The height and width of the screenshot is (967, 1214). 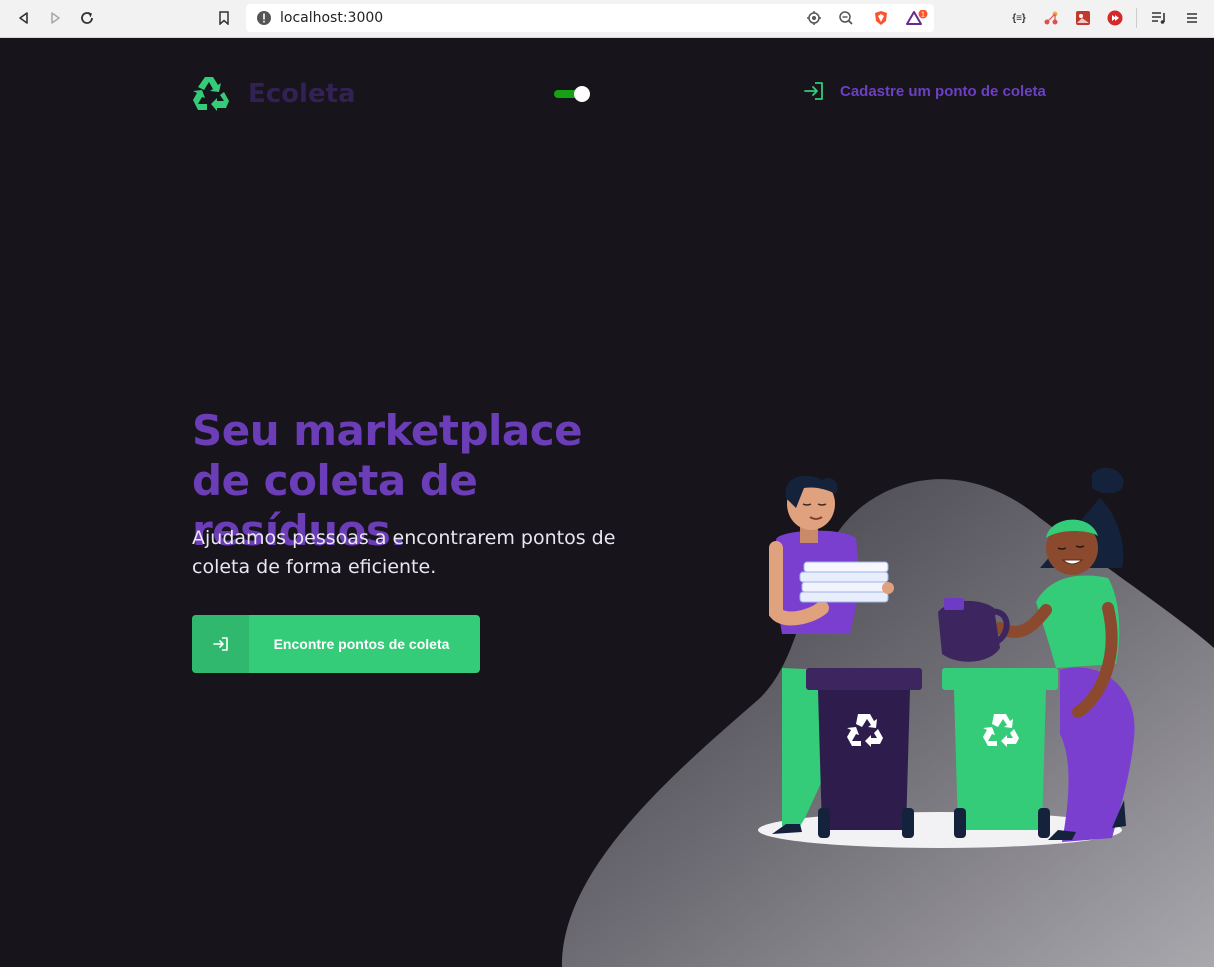 I want to click on forward-button, so click(x=55, y=18).